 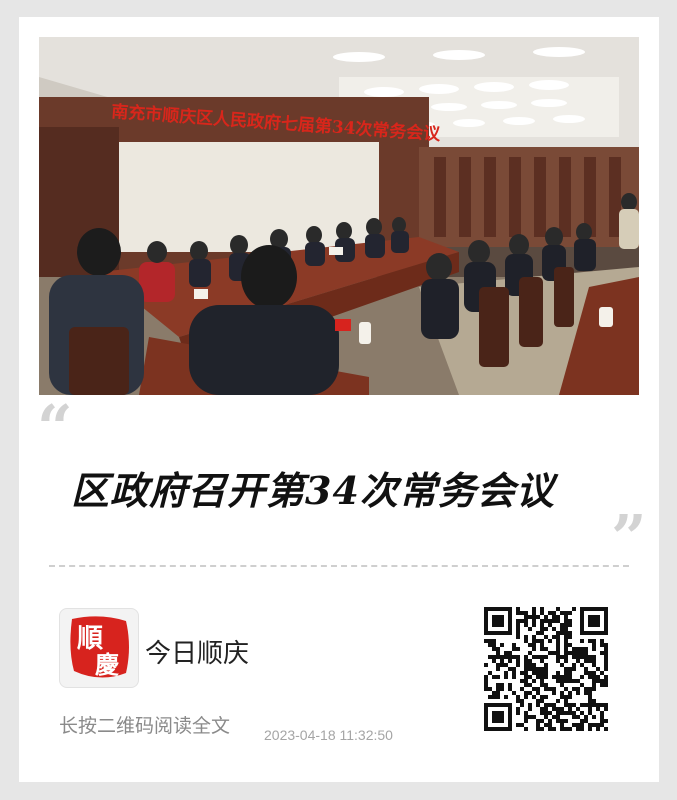 I want to click on qr-code-icon, so click(x=546, y=669).